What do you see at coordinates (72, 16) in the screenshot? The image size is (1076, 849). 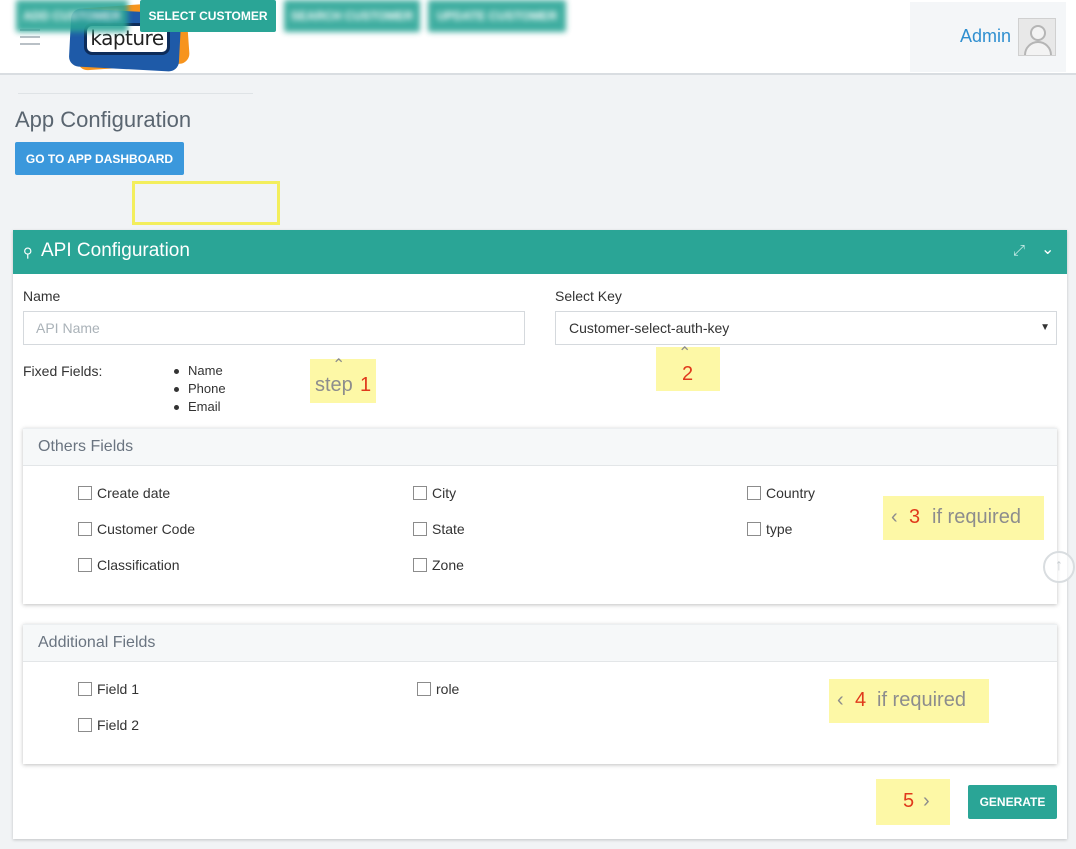 I see `tab-add-customer: ADD CUSTOMER` at bounding box center [72, 16].